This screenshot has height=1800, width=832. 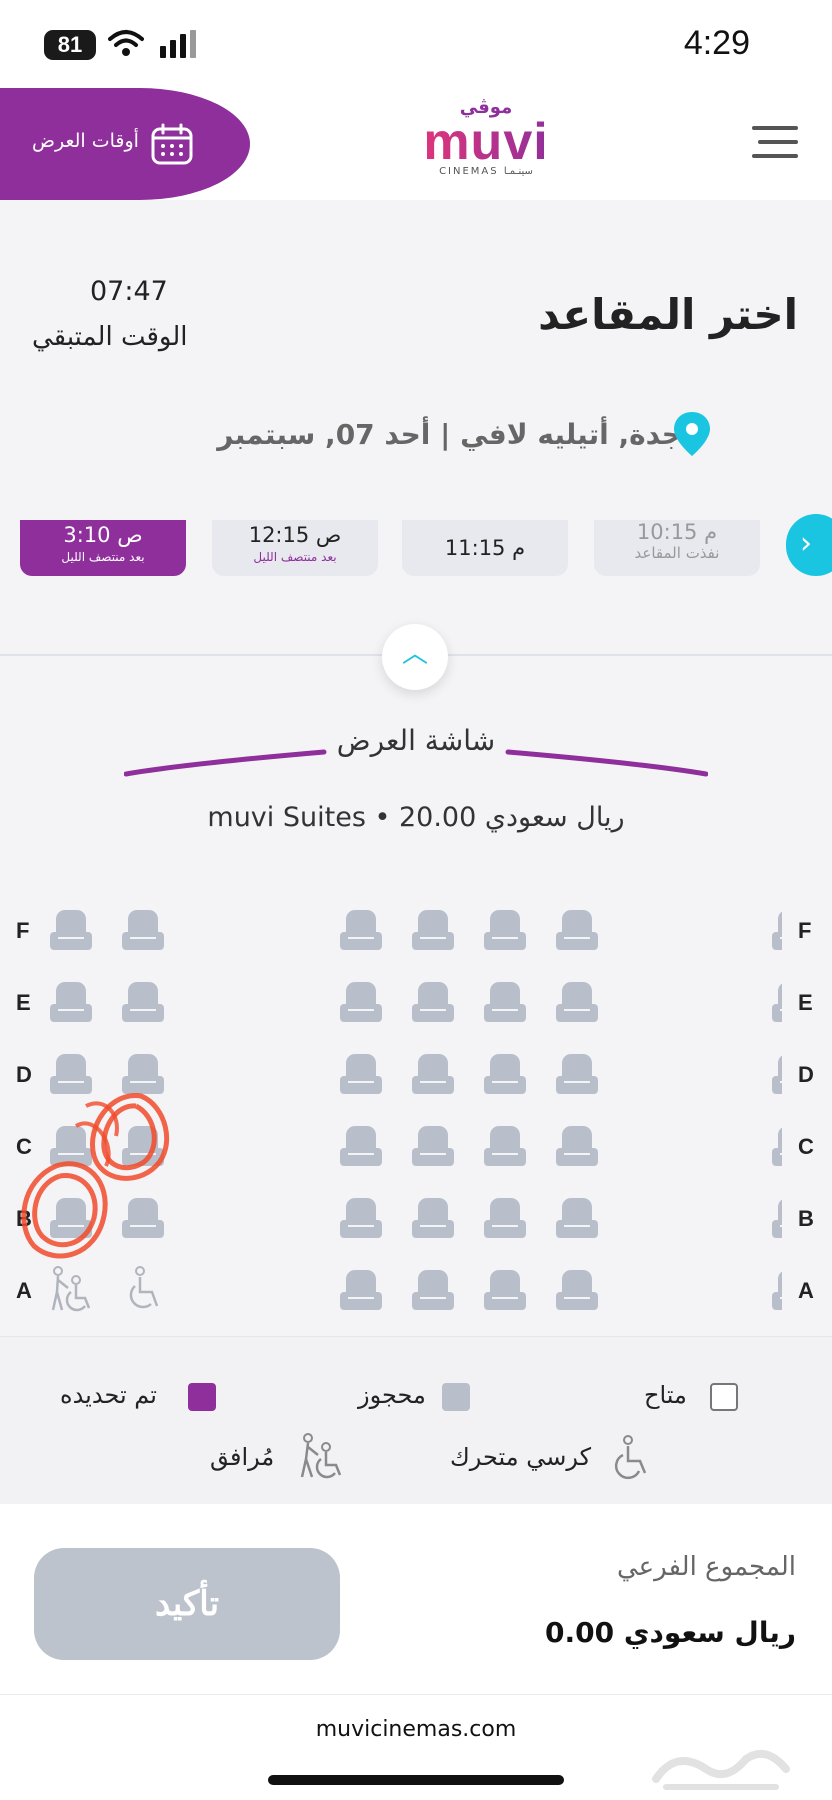 What do you see at coordinates (103, 535) in the screenshot?
I see `showtime-time: 3:10 ص` at bounding box center [103, 535].